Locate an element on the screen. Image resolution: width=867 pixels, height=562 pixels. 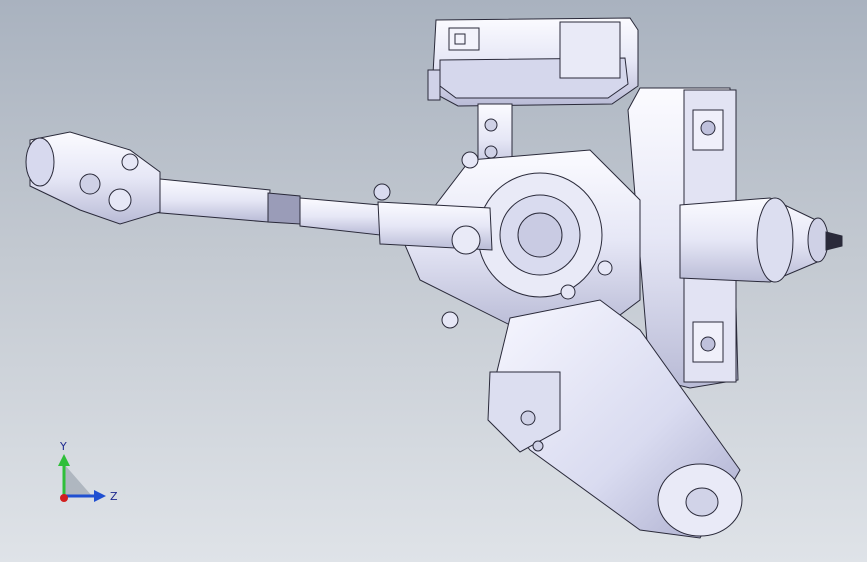
y-axis-arrow is located at coordinates (64, 460).